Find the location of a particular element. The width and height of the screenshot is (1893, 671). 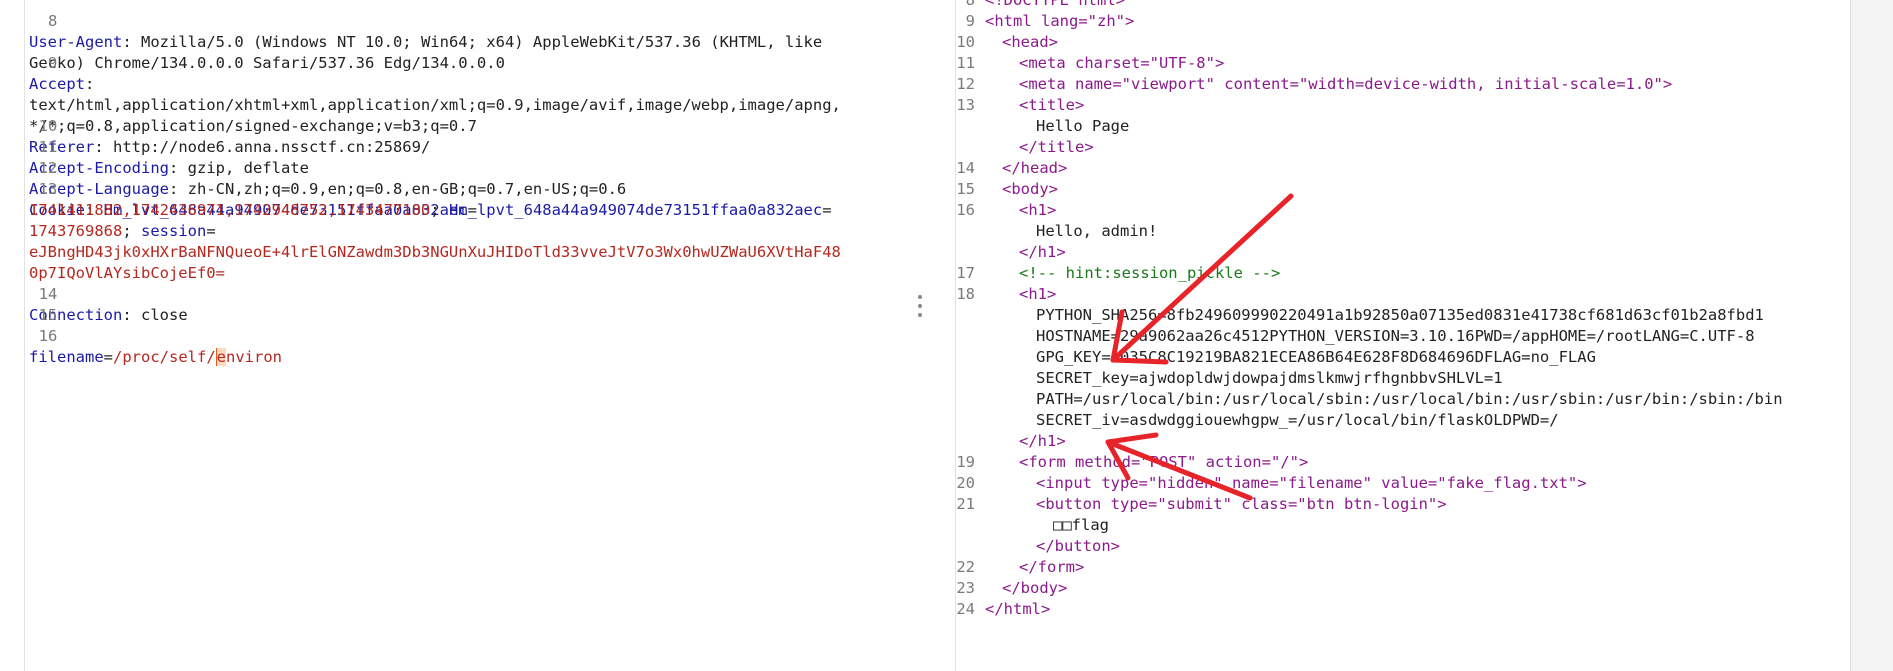

response-code: </html> is located at coordinates (1018, 609).